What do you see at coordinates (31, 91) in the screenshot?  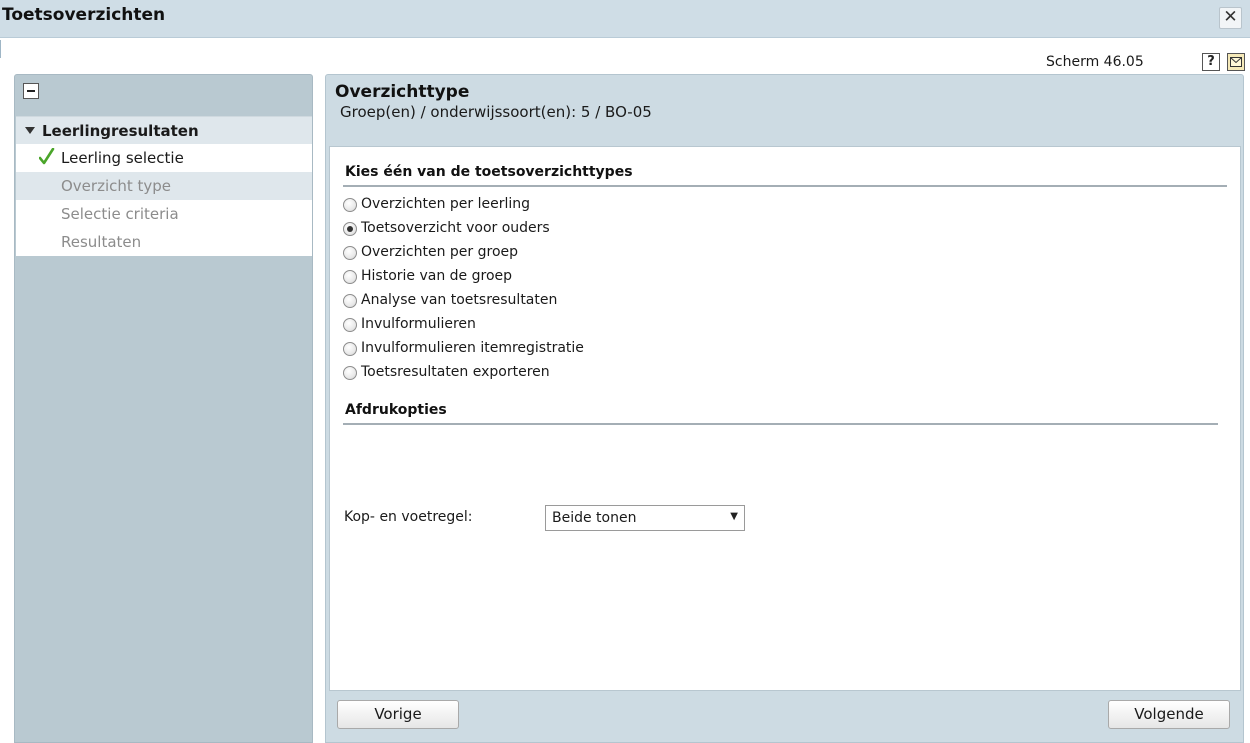 I see `collapse-icon` at bounding box center [31, 91].